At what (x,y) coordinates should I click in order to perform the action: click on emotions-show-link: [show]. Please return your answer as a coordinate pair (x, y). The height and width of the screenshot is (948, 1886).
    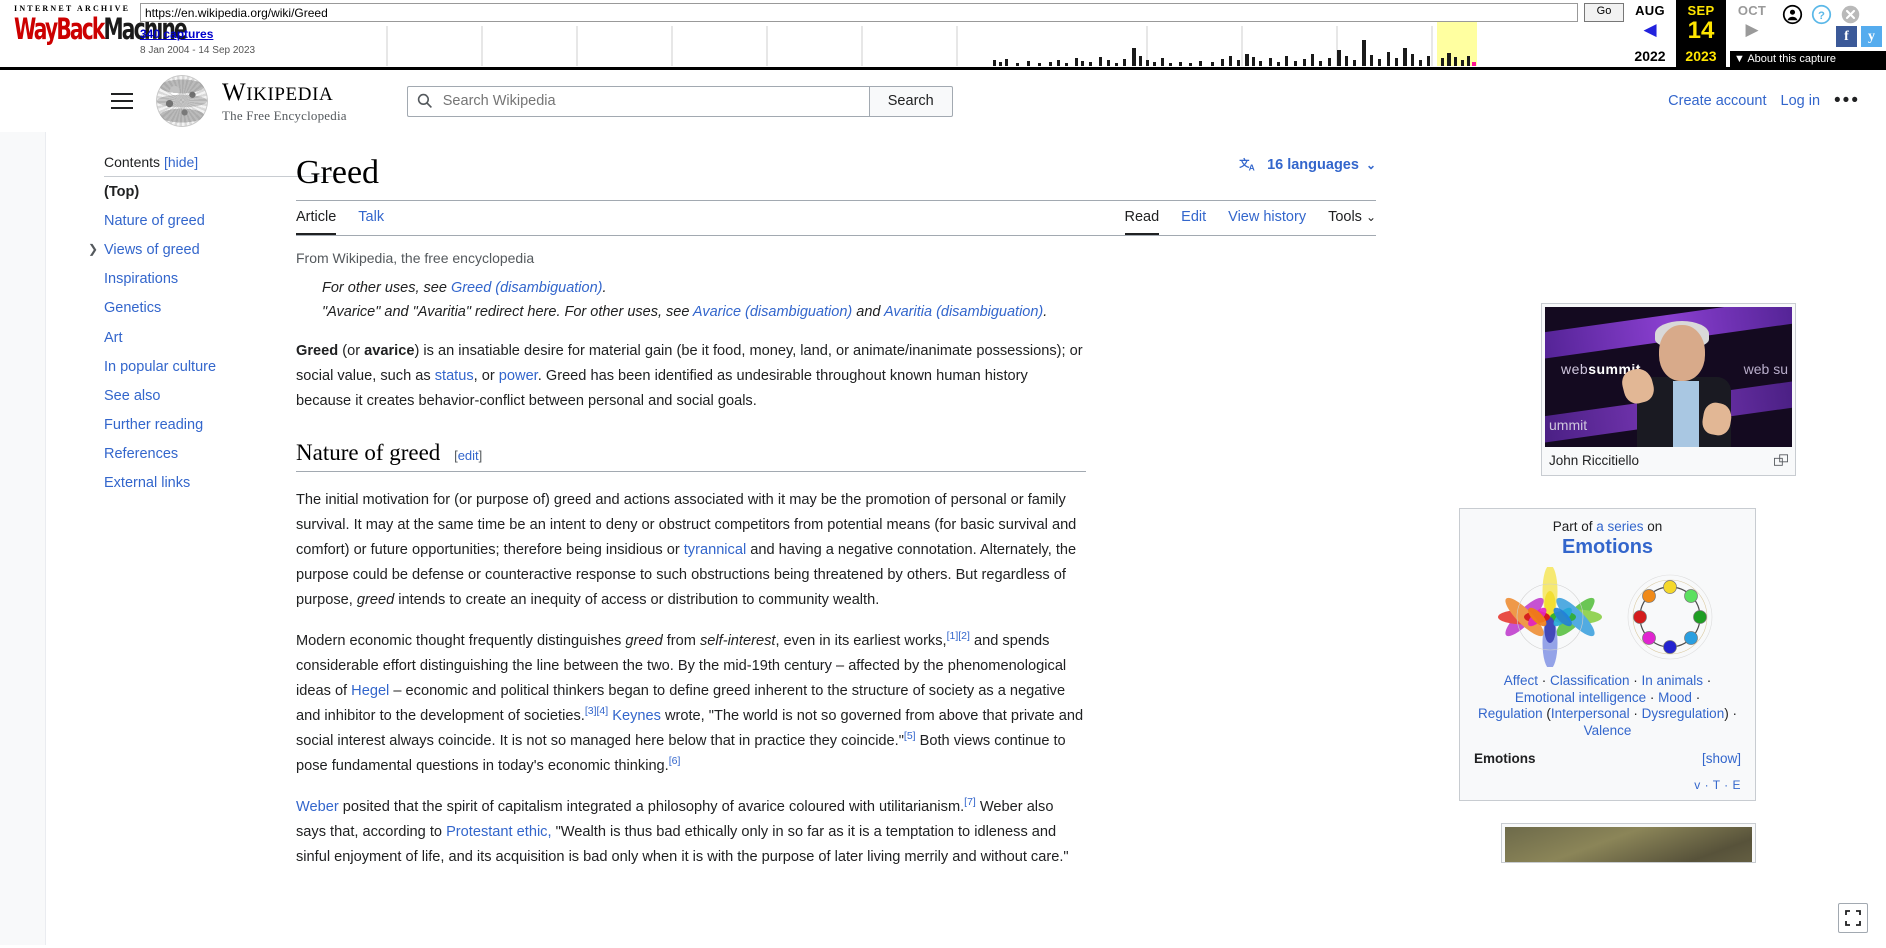
    Looking at the image, I should click on (1721, 758).